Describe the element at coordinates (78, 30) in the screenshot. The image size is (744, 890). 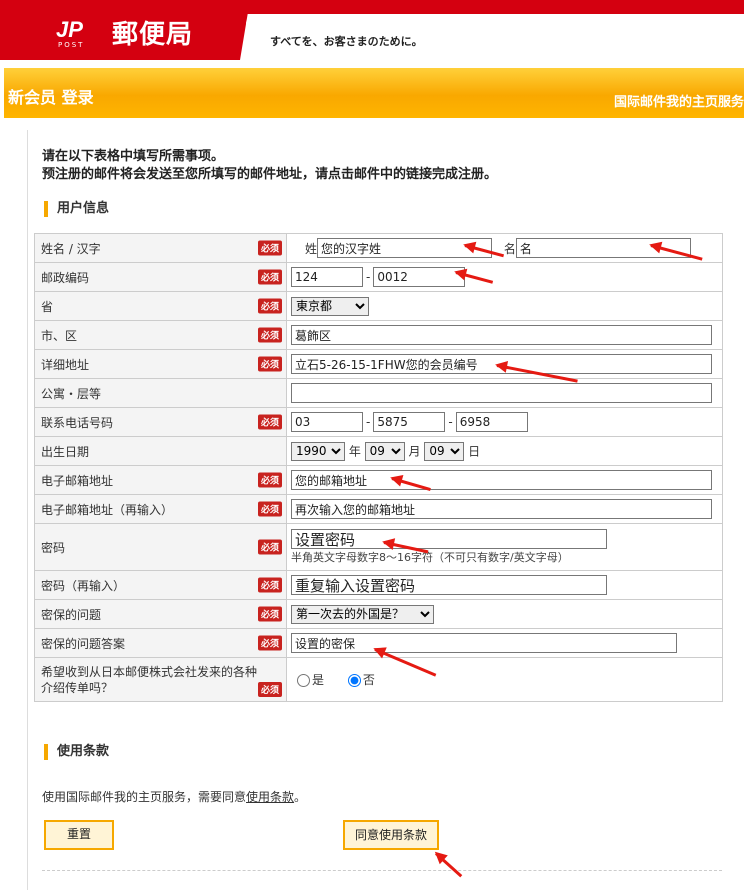
I see `jp-post-logo-icon: JP` at that location.